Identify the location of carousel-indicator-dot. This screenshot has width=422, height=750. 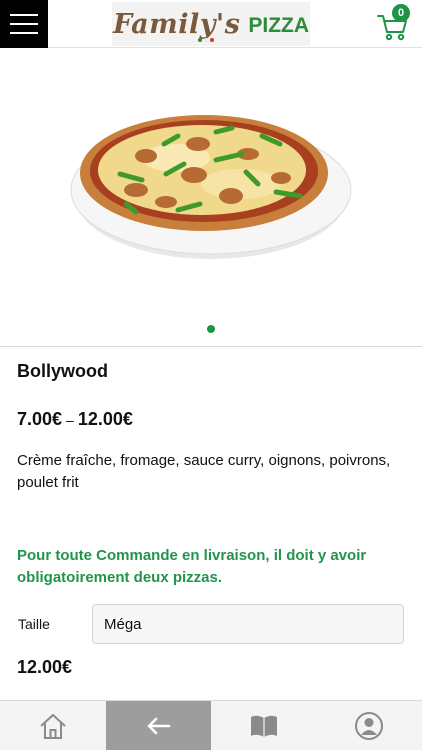
(211, 329).